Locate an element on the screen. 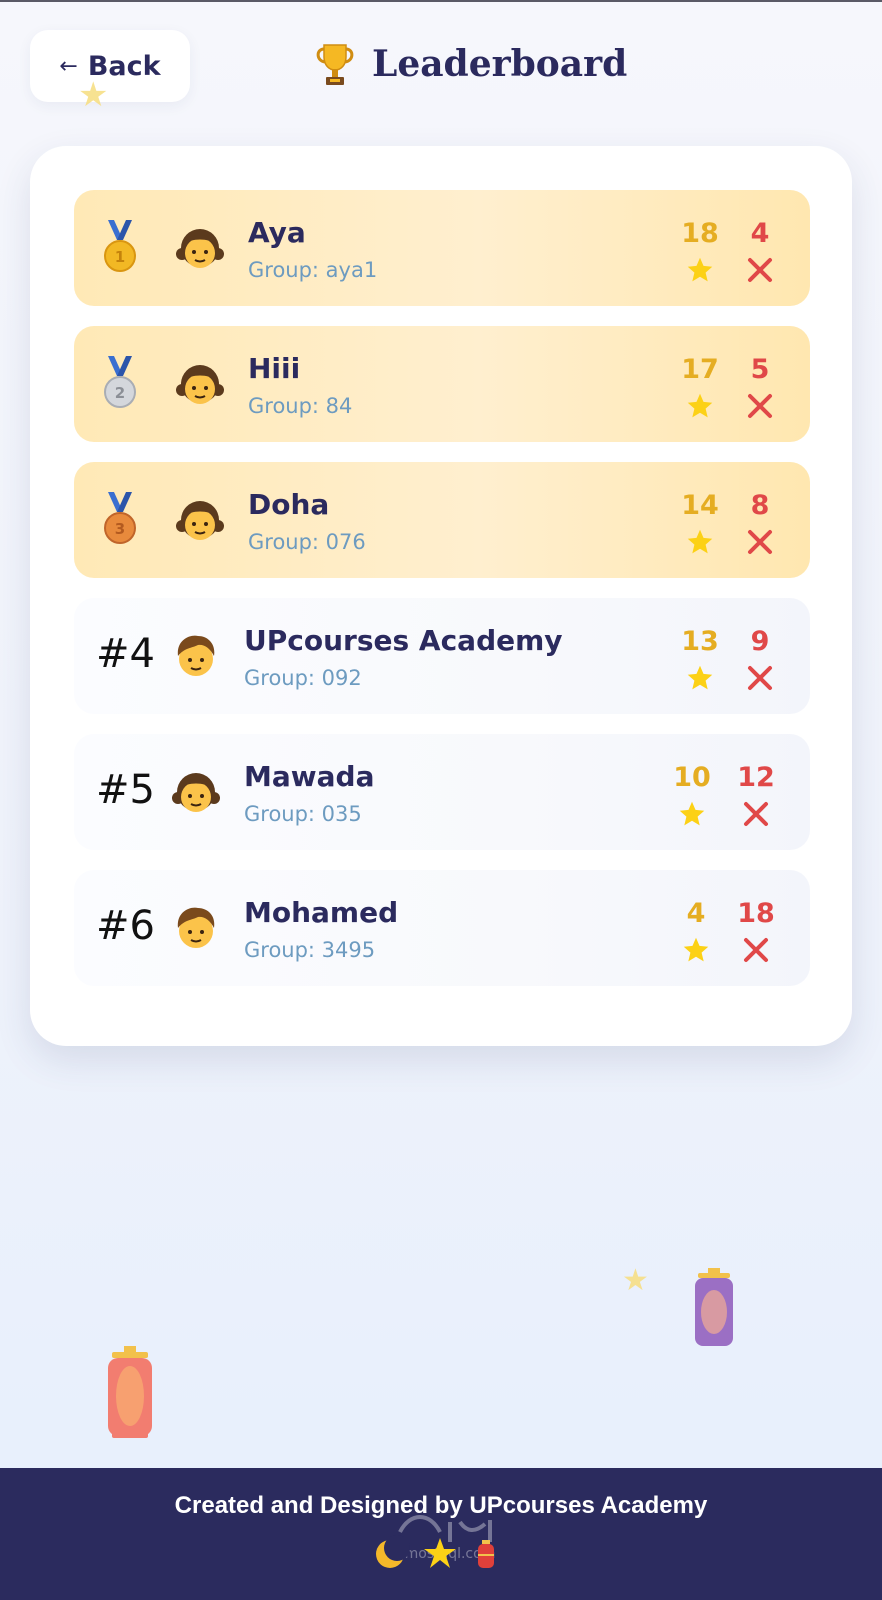 The height and width of the screenshot is (1600, 882). stars-count: 14 is located at coordinates (700, 505).